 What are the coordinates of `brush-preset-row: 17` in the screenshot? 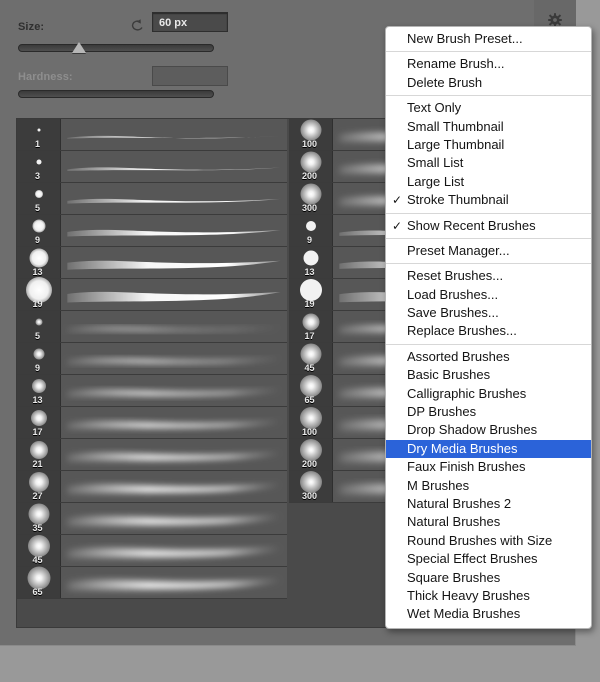 It's located at (152, 423).